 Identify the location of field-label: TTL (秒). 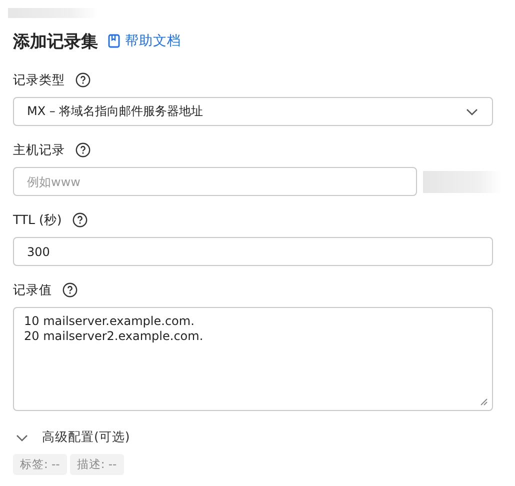
(37, 220).